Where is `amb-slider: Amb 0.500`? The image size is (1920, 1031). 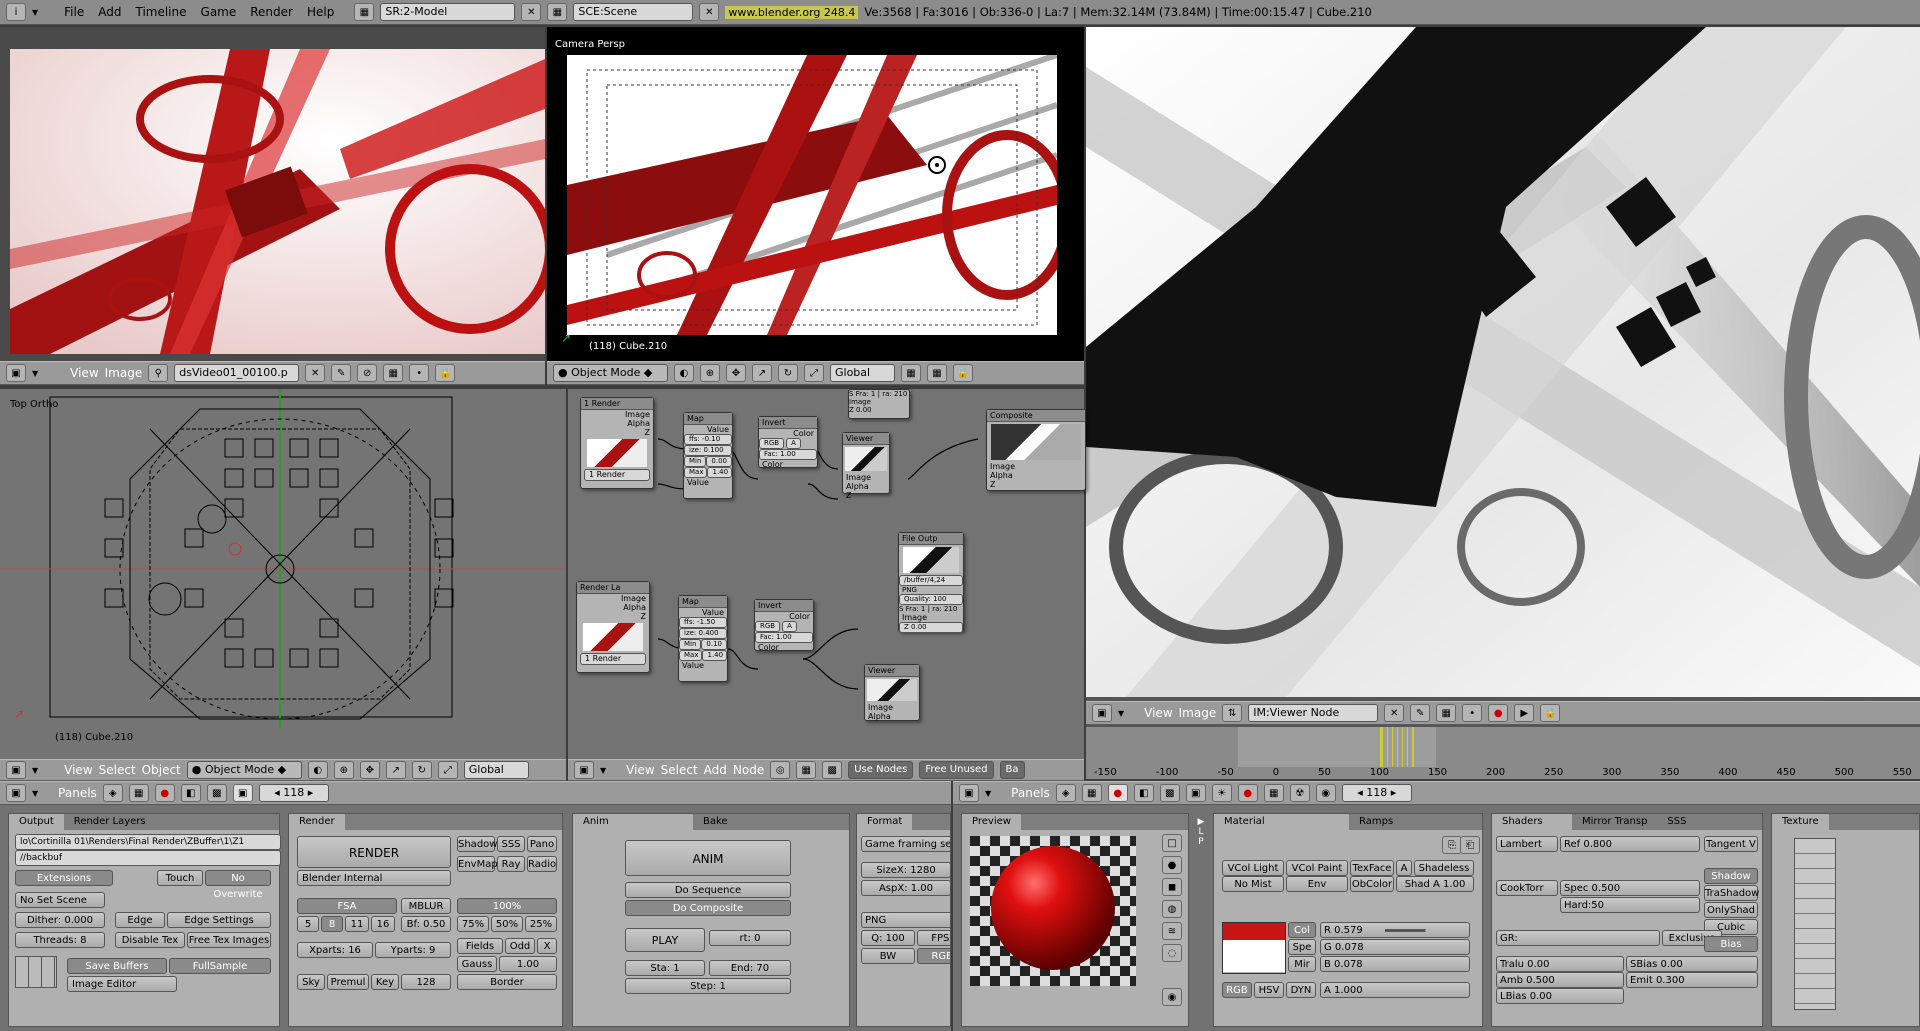
amb-slider: Amb 0.500 is located at coordinates (1560, 980).